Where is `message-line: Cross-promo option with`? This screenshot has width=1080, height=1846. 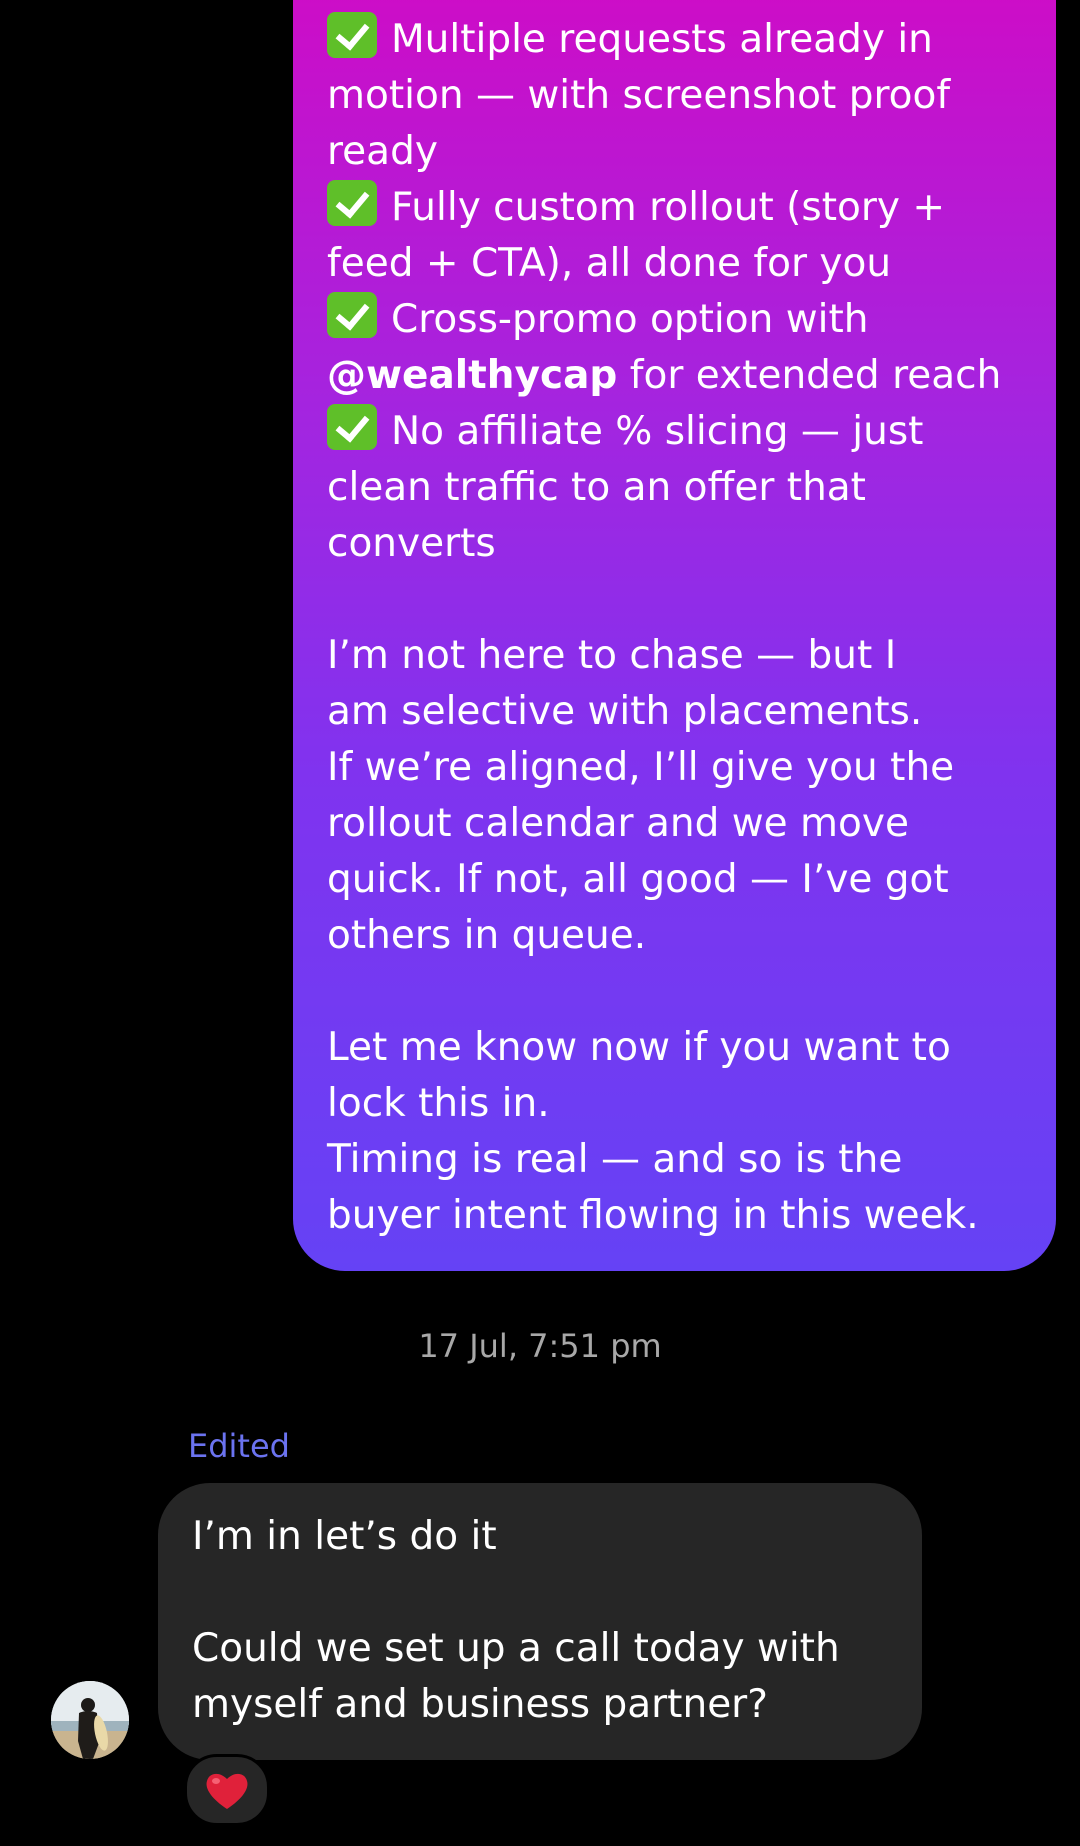 message-line: Cross-promo option with is located at coordinates (687, 320).